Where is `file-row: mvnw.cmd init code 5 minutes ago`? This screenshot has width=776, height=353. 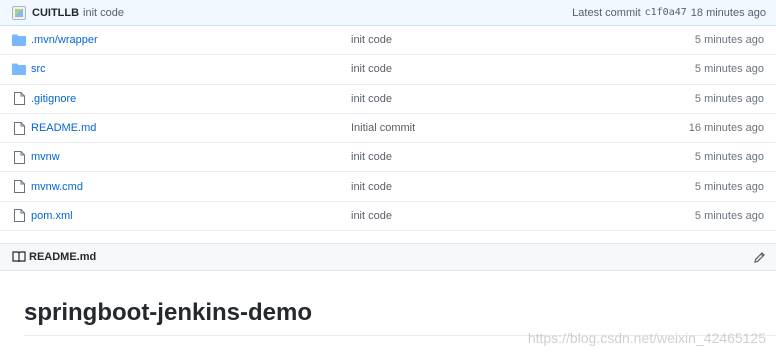
file-row: mvnw.cmd init code 5 minutes ago is located at coordinates (388, 187).